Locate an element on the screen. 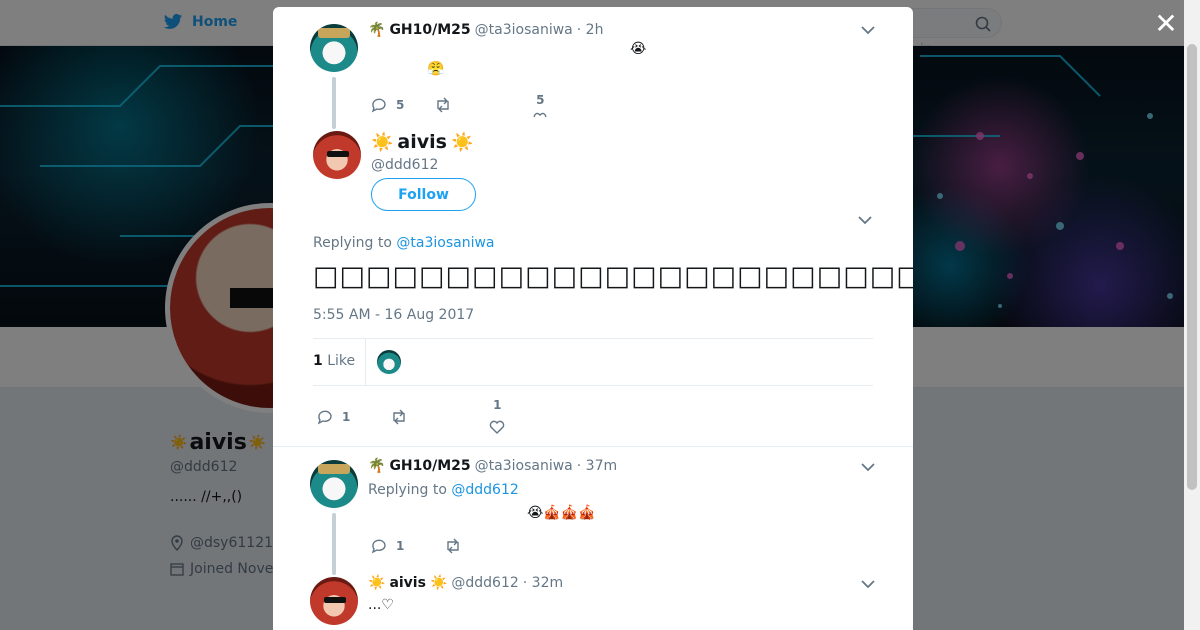 This screenshot has height=630, width=1200. tweet-header: 🌴 GH10/M25 @ta3iosaniwa · 2h is located at coordinates (485, 30).